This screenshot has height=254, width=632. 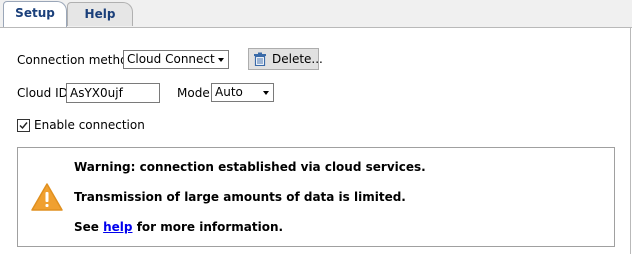 I want to click on tab-help: Help, so click(x=100, y=14).